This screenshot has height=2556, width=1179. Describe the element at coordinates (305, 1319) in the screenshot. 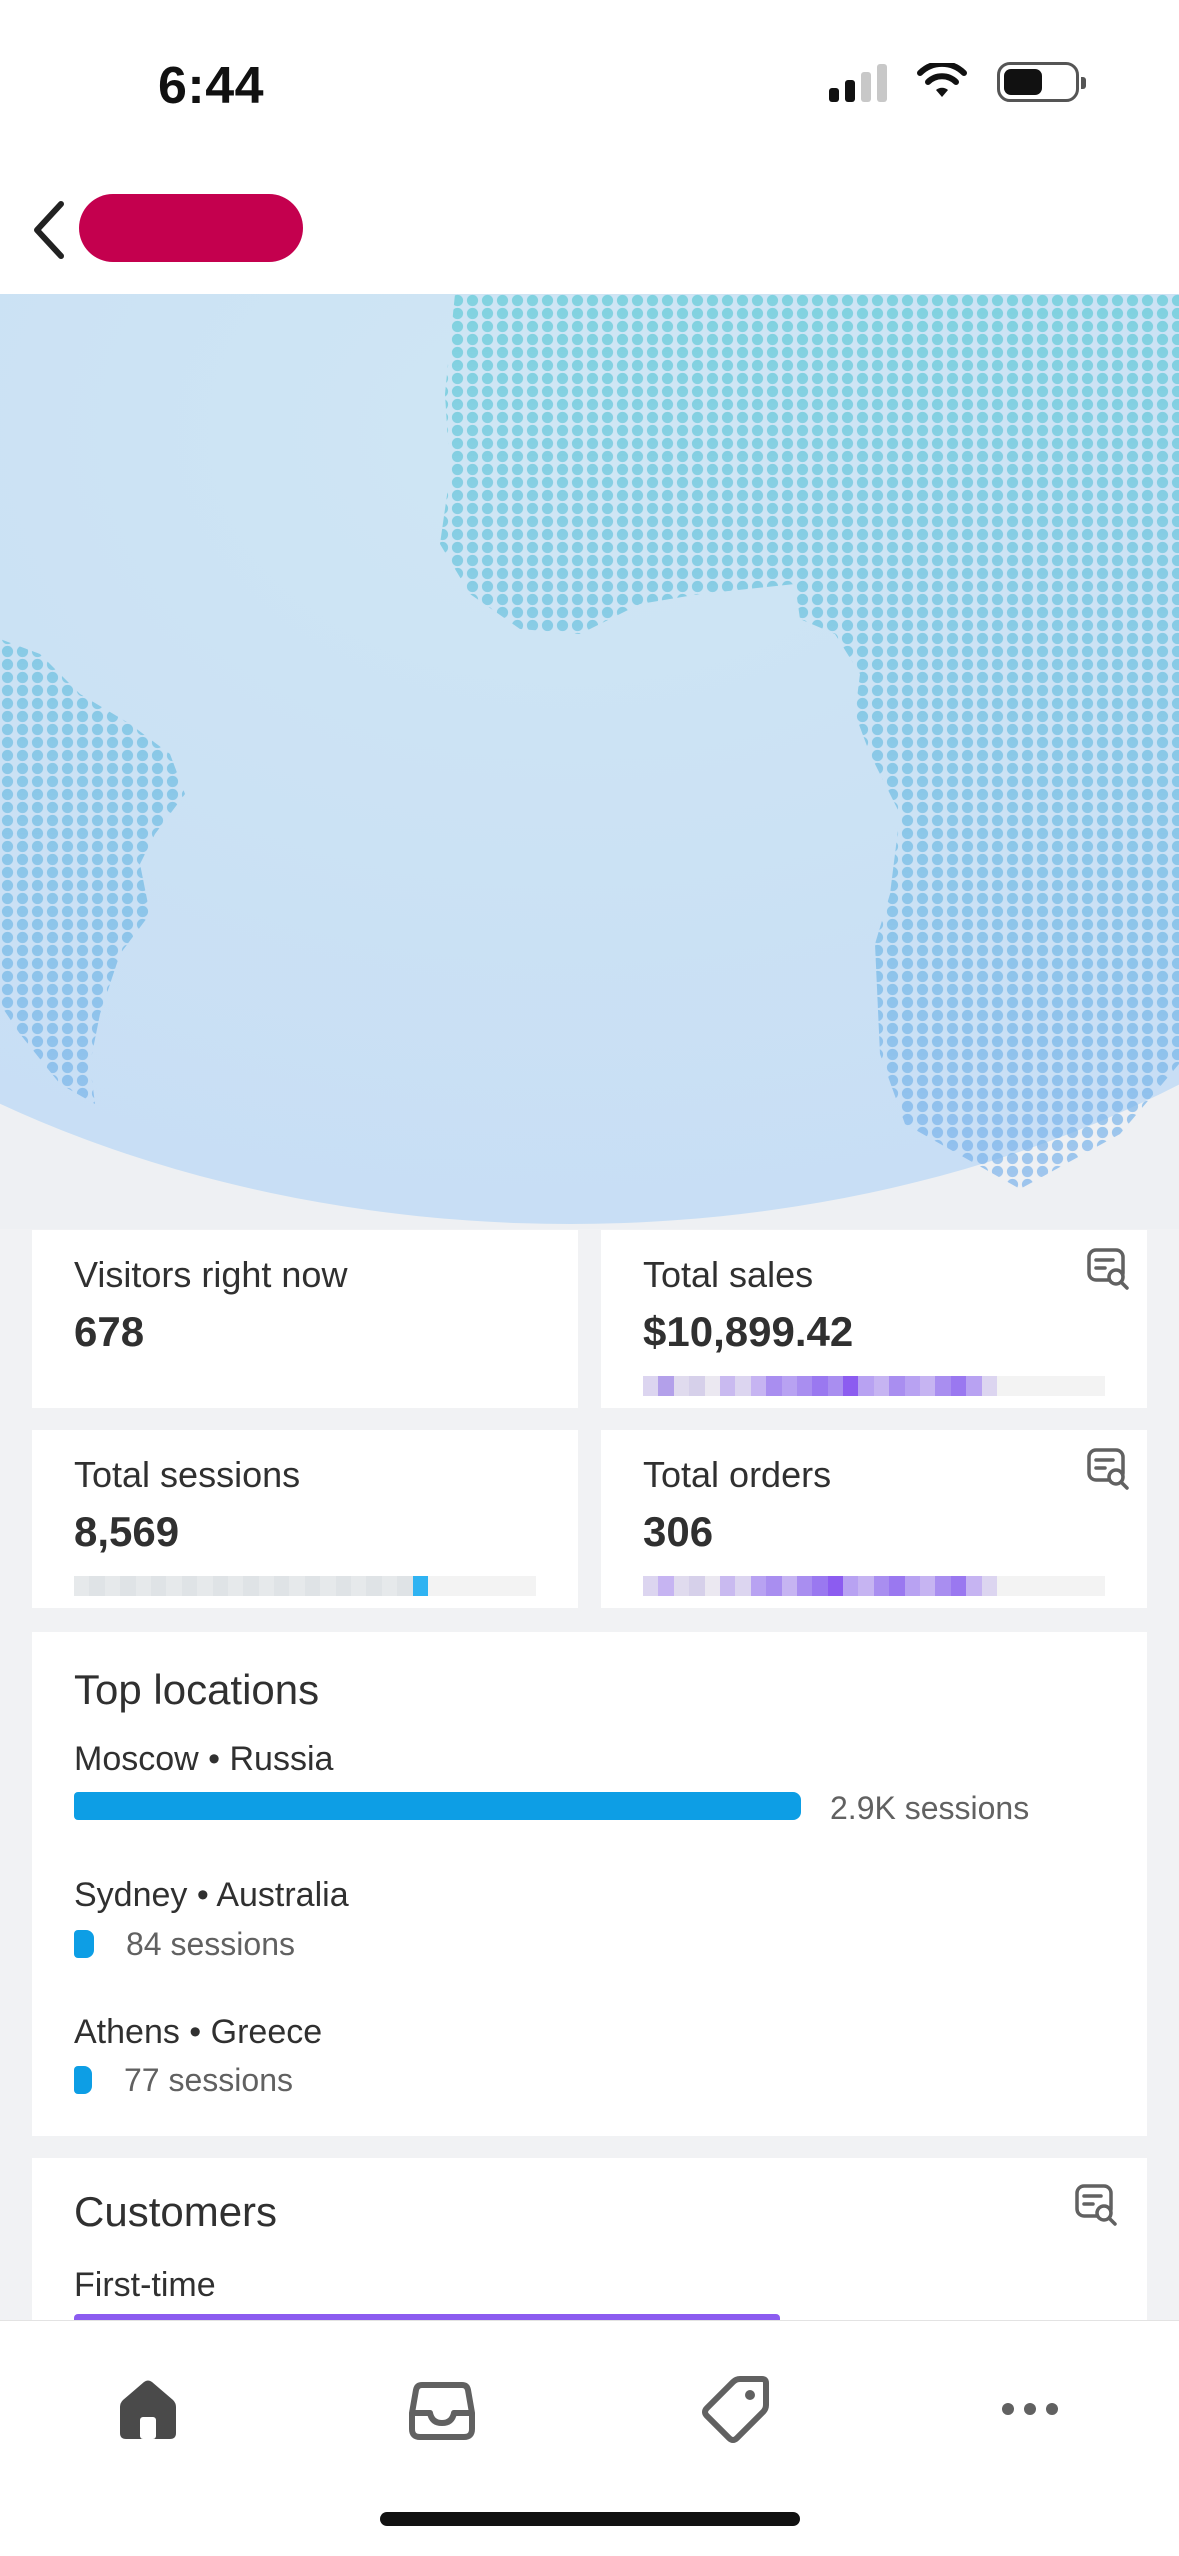

I see `visitors-card: Visitors right now 678` at that location.